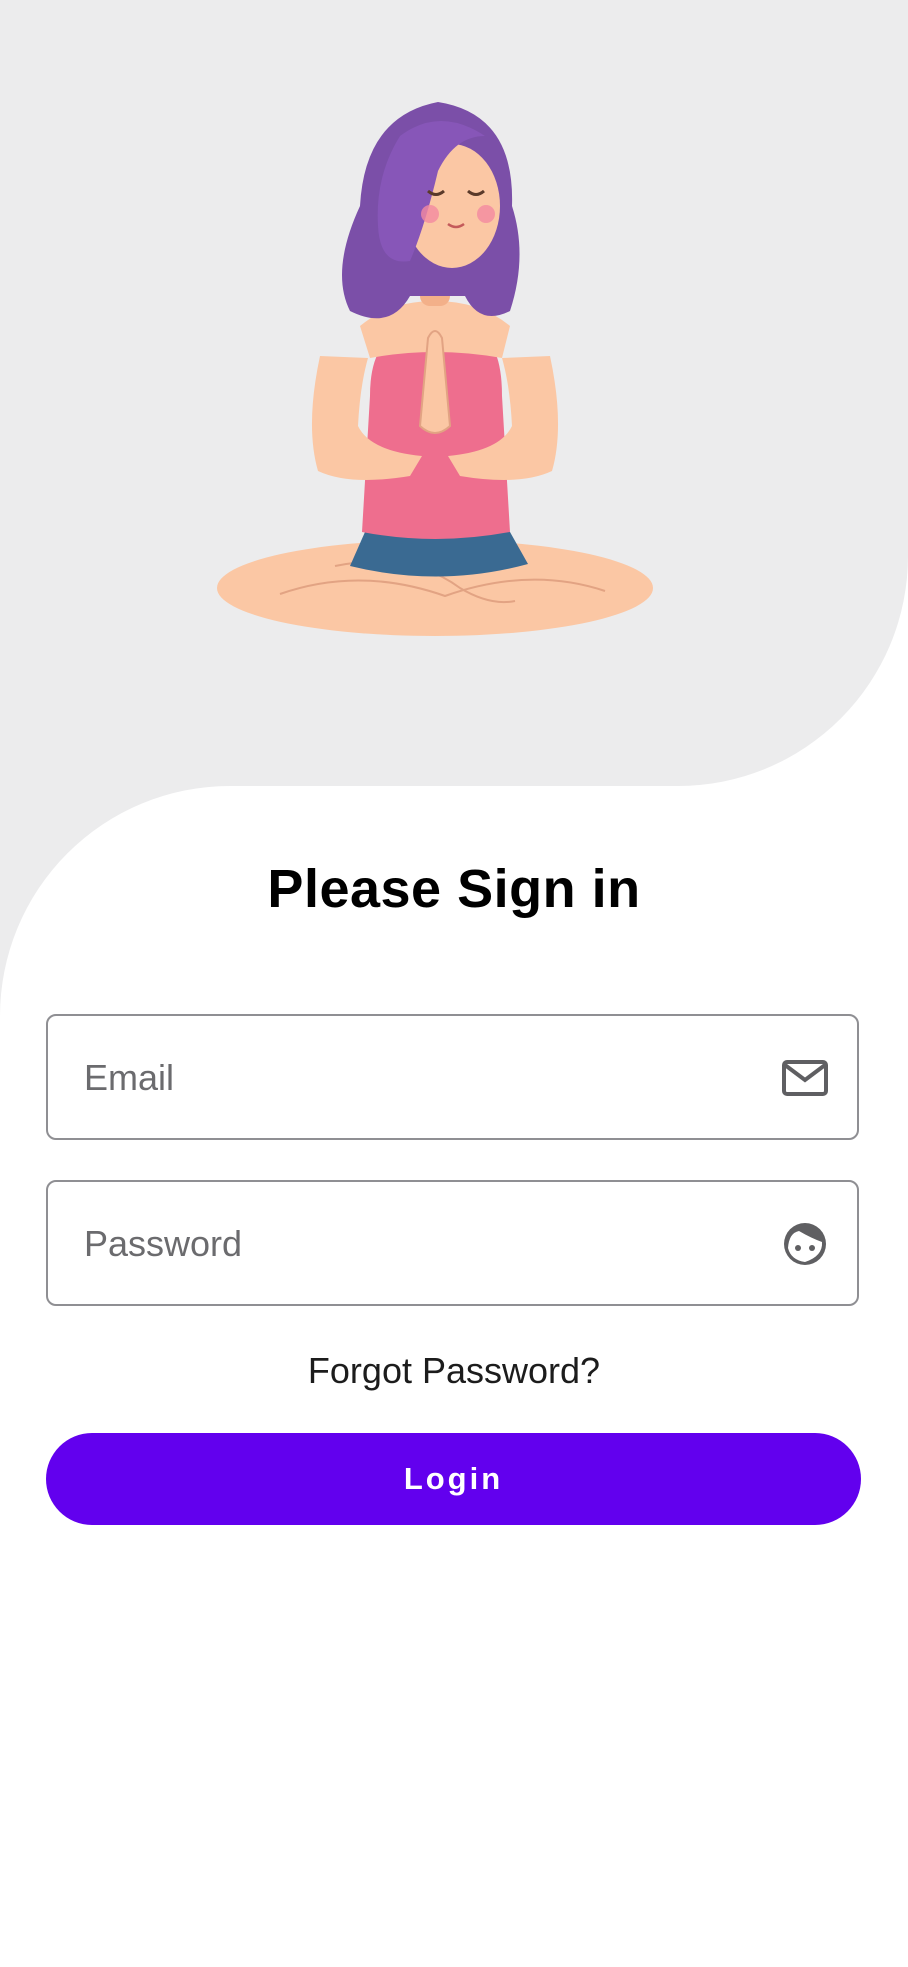  Describe the element at coordinates (424, 1078) in the screenshot. I see `email-input` at that location.